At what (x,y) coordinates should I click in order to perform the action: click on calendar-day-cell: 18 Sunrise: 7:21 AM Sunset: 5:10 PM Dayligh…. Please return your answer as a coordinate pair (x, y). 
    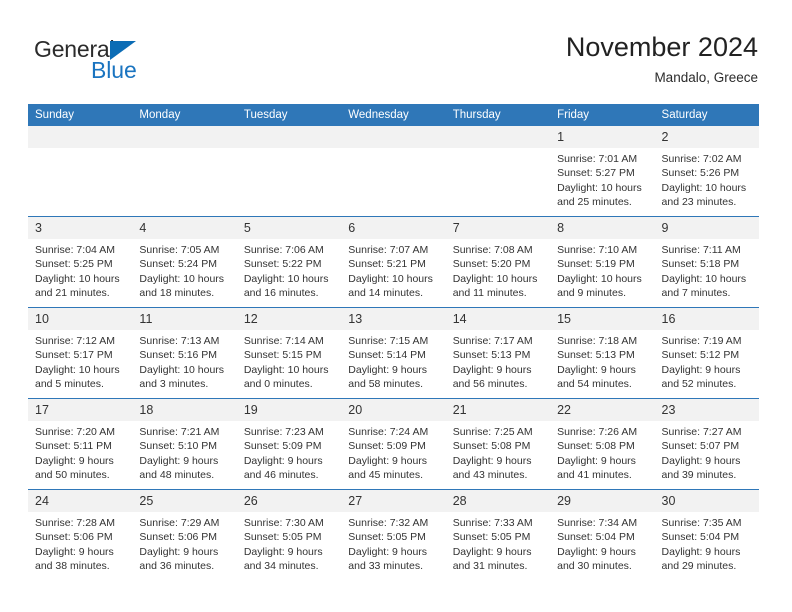
    Looking at the image, I should click on (184, 444).